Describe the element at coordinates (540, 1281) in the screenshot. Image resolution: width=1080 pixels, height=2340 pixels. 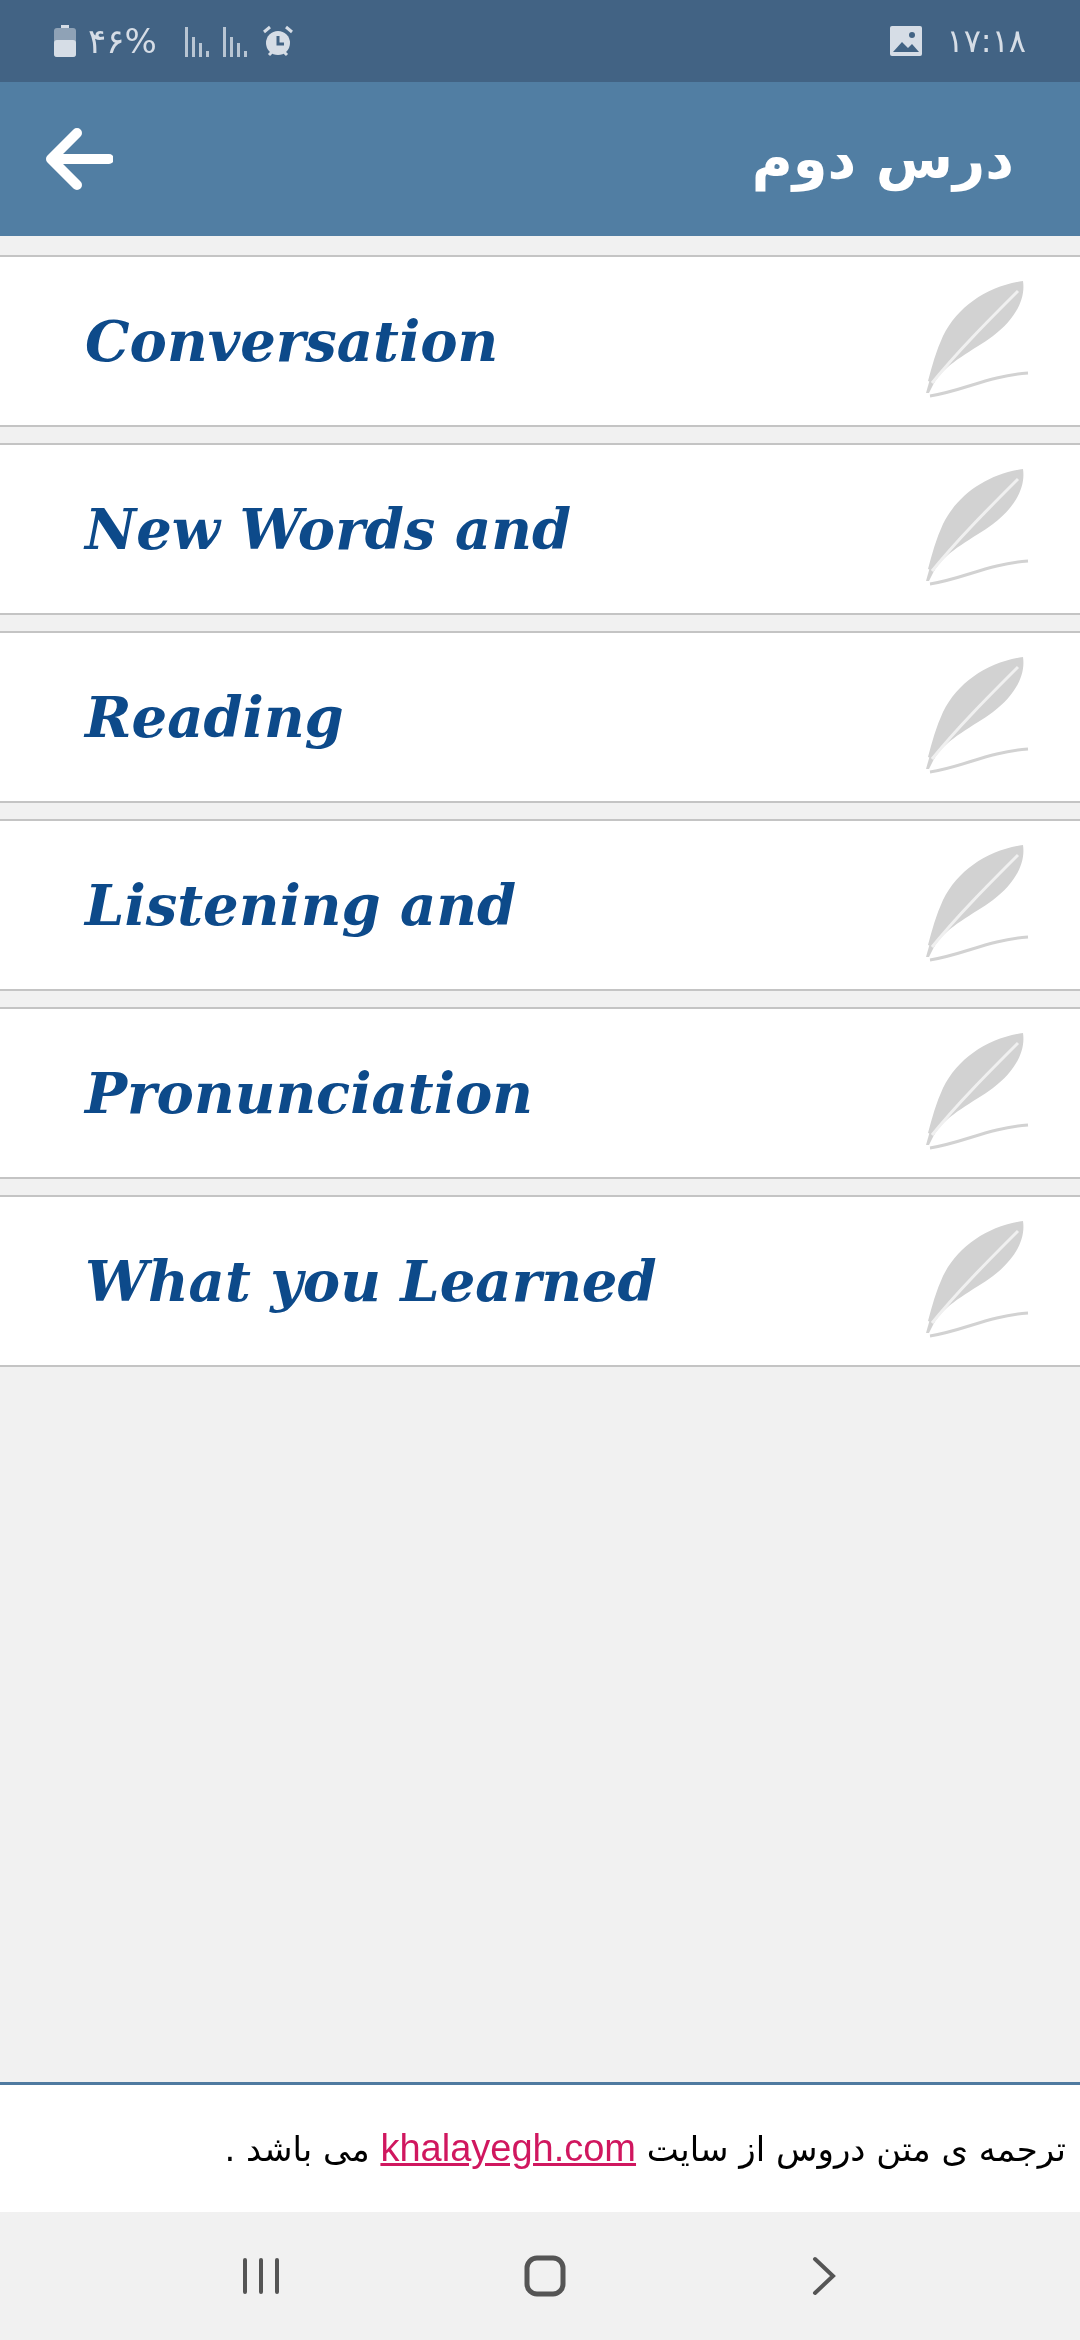
I see `lesson-item: What you Learned` at that location.